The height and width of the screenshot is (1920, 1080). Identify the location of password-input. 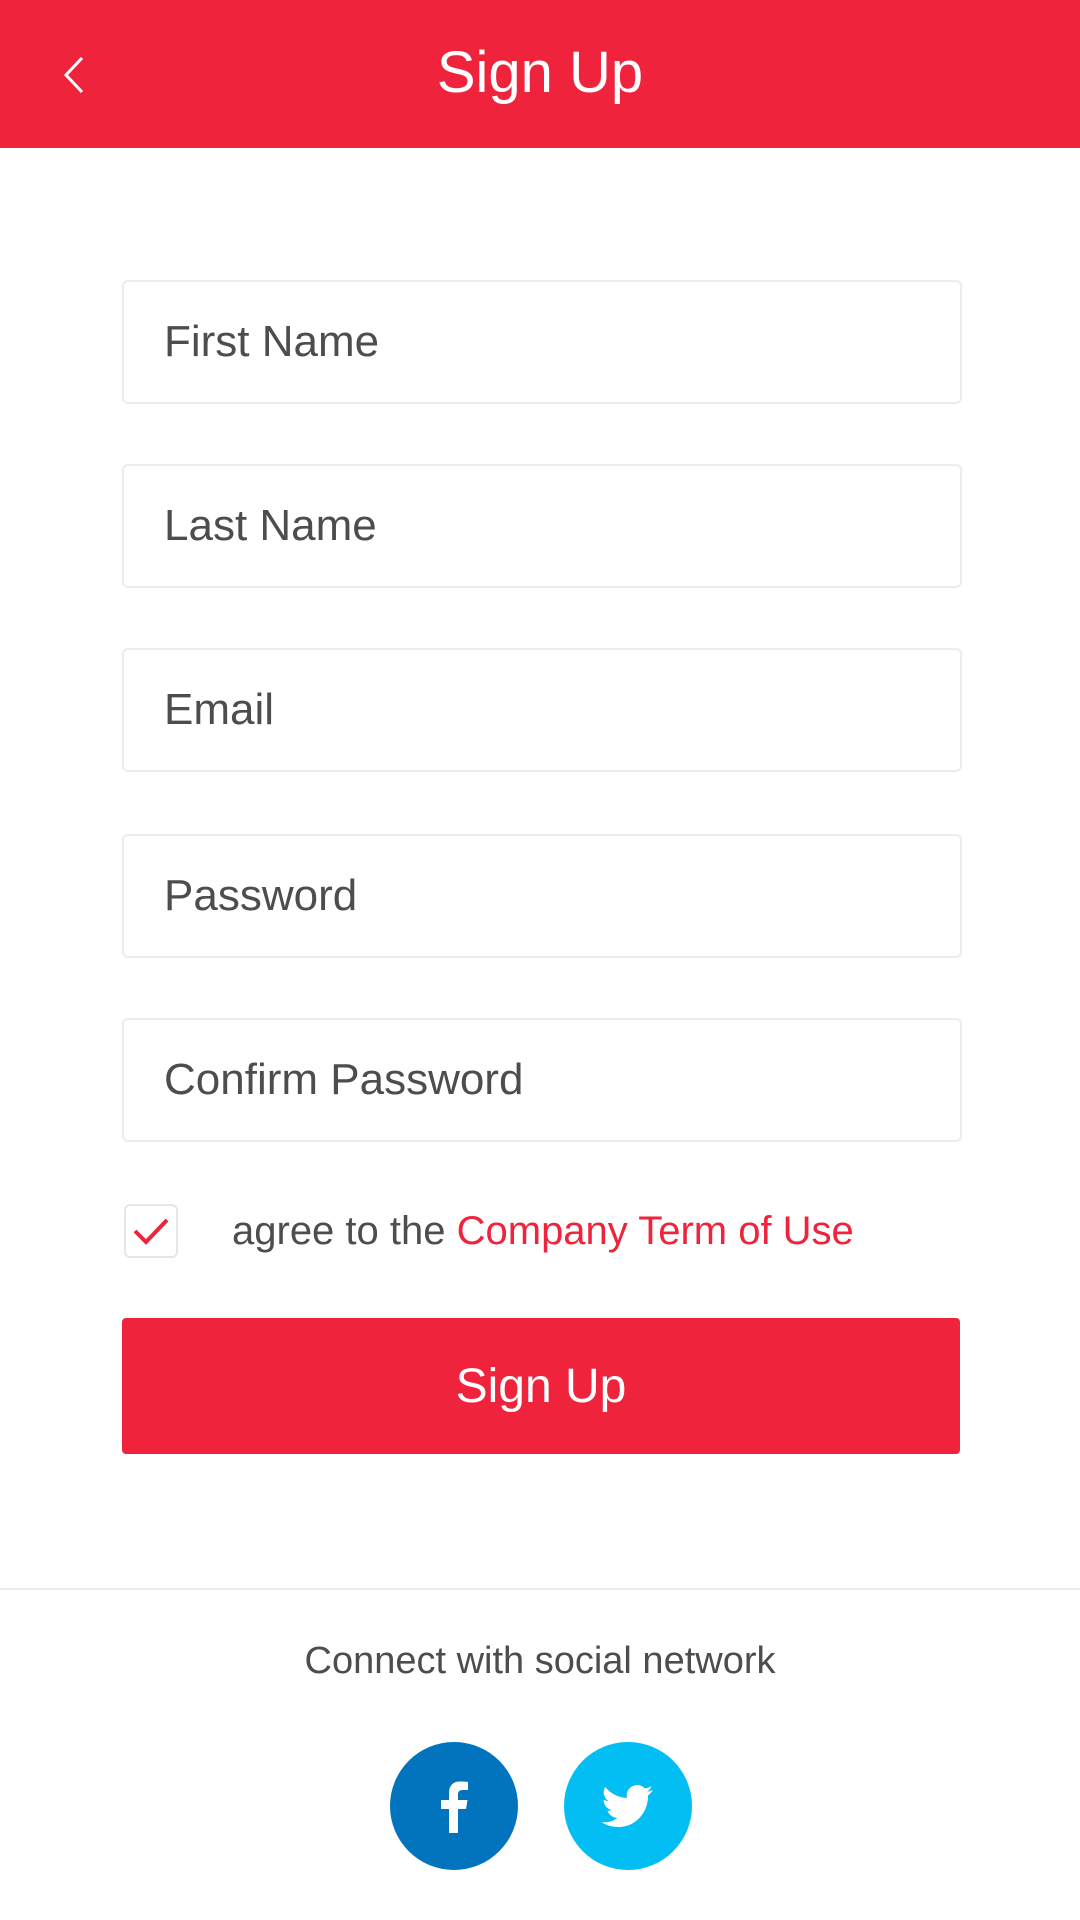
(544, 896).